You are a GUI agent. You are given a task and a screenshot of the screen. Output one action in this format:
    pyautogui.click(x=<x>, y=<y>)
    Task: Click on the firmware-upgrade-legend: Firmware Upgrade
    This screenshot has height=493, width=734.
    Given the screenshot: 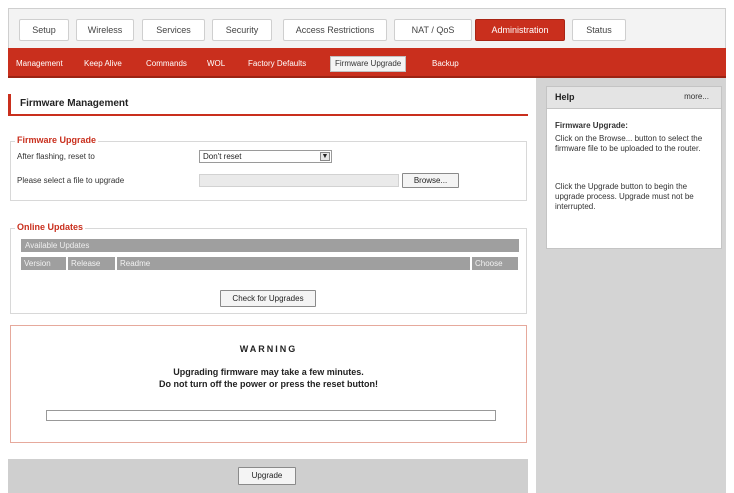 What is the action you would take?
    pyautogui.click(x=57, y=140)
    